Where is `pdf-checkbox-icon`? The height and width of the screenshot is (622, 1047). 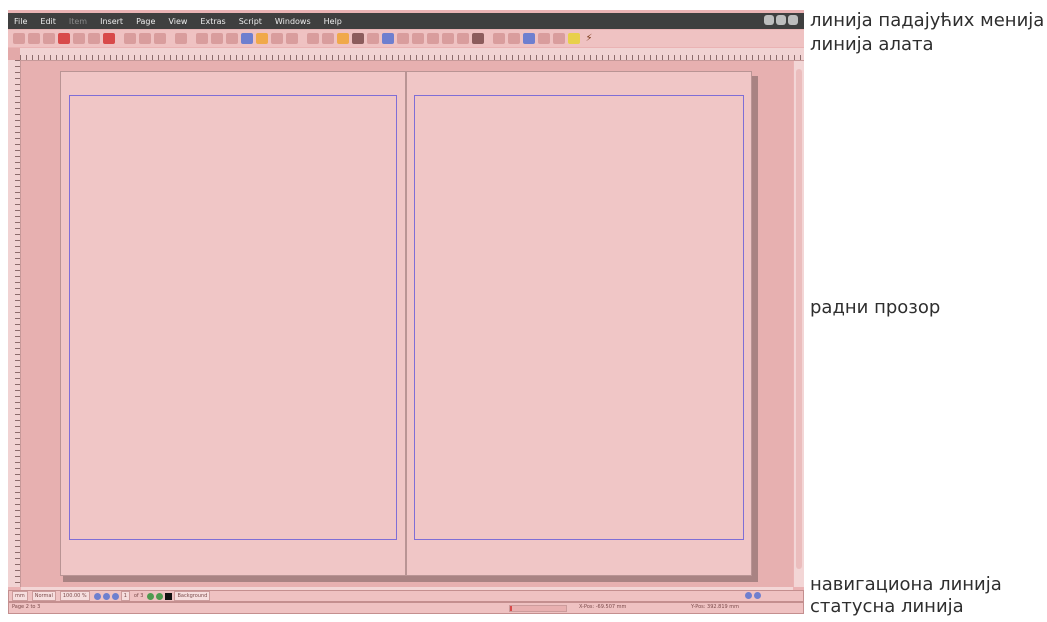
pdf-checkbox-icon is located at coordinates (529, 38).